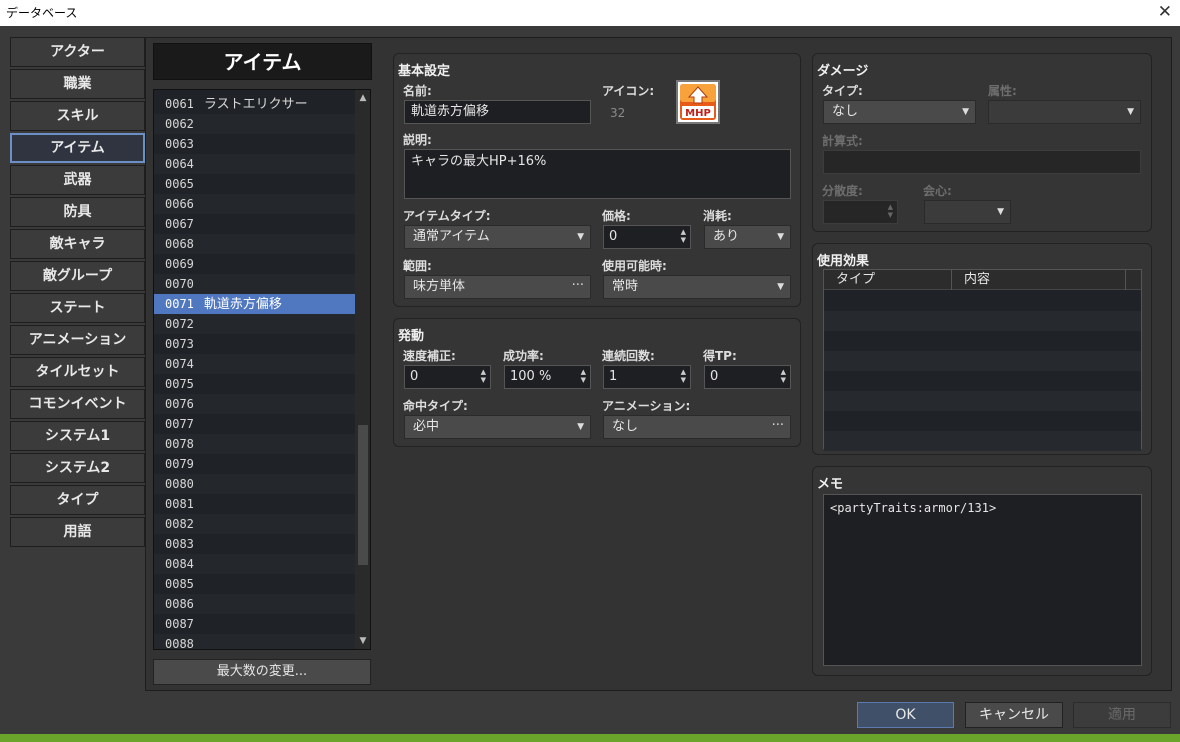 Image resolution: width=1180 pixels, height=742 pixels. What do you see at coordinates (254, 104) in the screenshot?
I see `list-item: 0061 ラストエリクサー` at bounding box center [254, 104].